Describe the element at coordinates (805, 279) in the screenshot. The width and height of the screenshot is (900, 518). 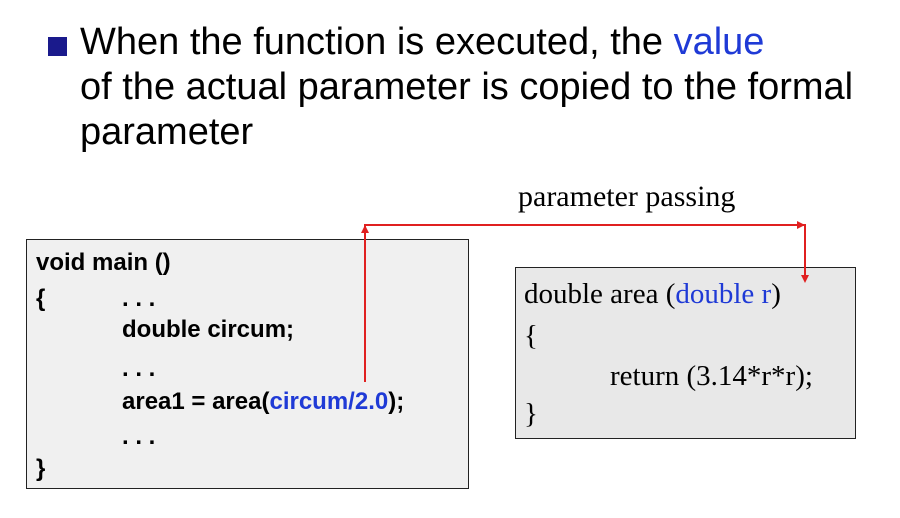
I see `arrow-head-down` at that location.